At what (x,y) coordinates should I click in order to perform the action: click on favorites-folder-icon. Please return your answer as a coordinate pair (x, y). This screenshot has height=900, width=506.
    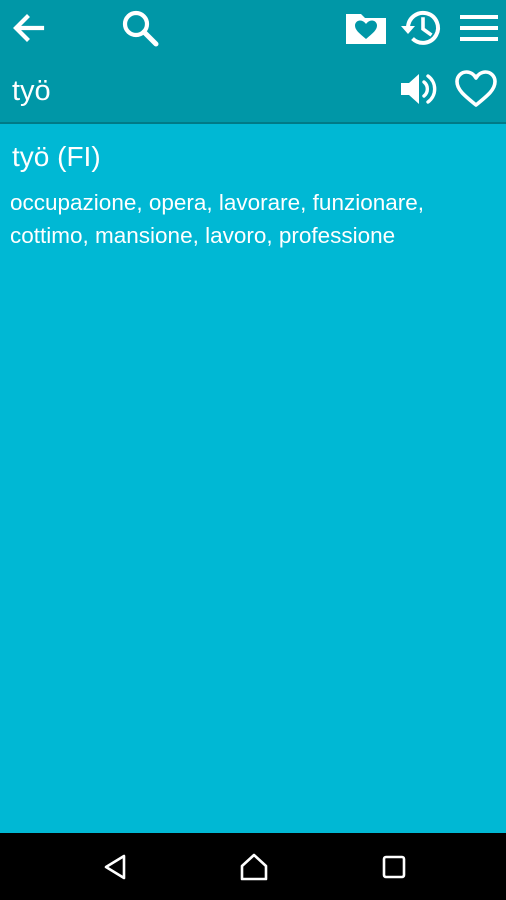
    Looking at the image, I should click on (366, 28).